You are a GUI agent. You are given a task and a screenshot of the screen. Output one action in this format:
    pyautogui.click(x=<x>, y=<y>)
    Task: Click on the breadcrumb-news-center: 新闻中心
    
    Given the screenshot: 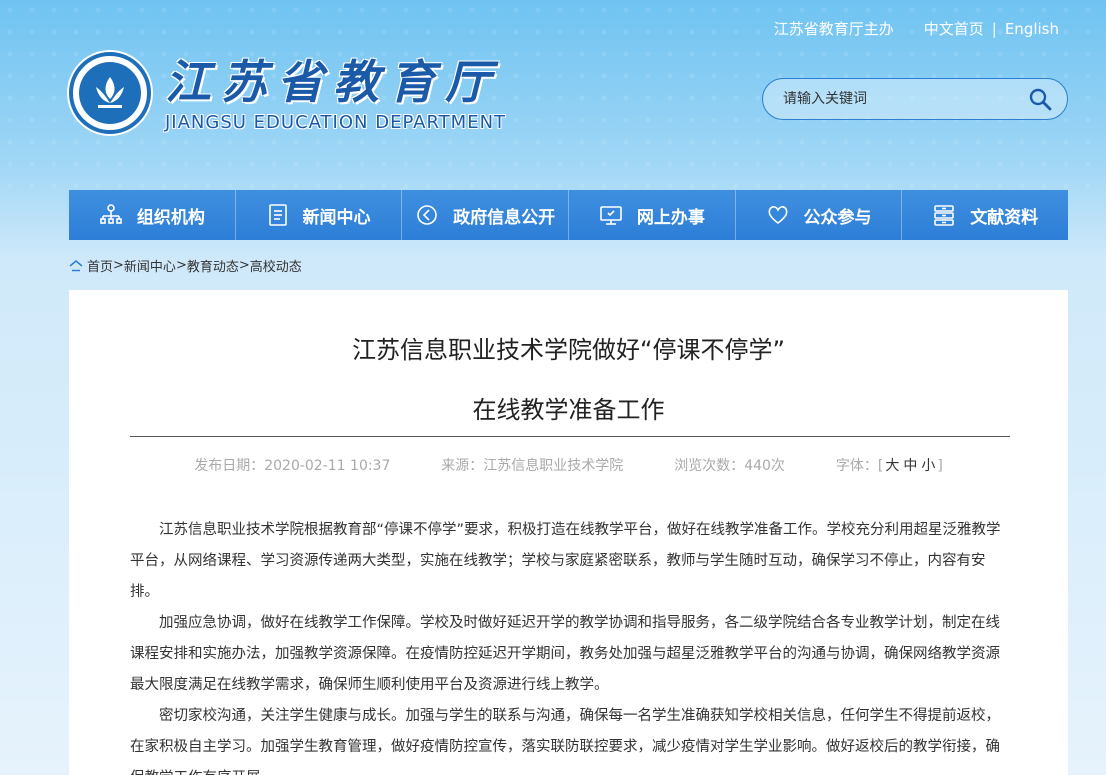 What is the action you would take?
    pyautogui.click(x=150, y=265)
    